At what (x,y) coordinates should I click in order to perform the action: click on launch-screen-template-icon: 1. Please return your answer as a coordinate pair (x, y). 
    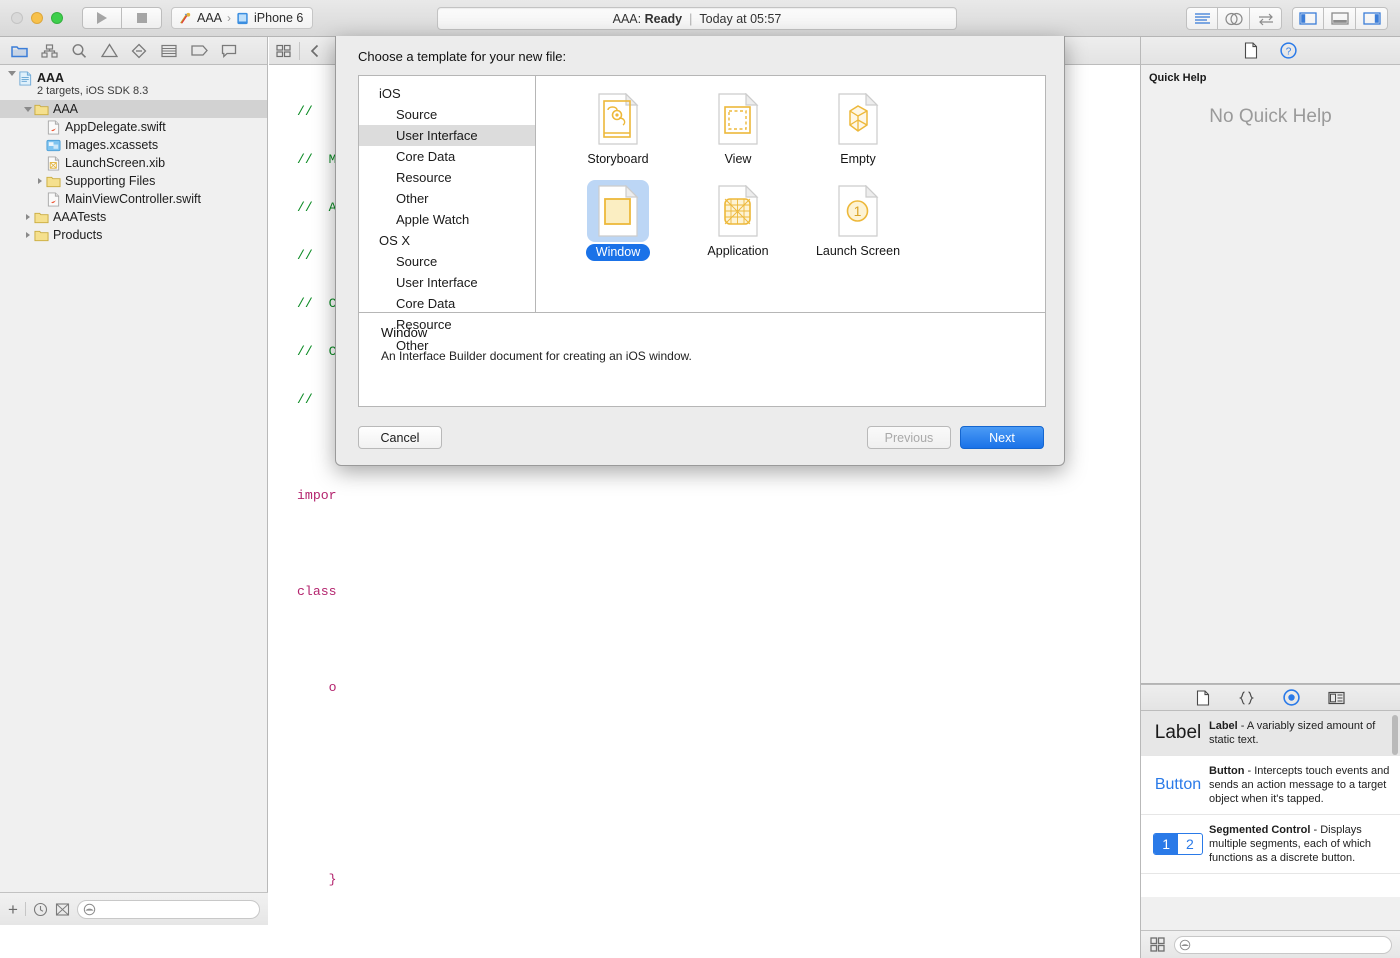
    Looking at the image, I should click on (858, 211).